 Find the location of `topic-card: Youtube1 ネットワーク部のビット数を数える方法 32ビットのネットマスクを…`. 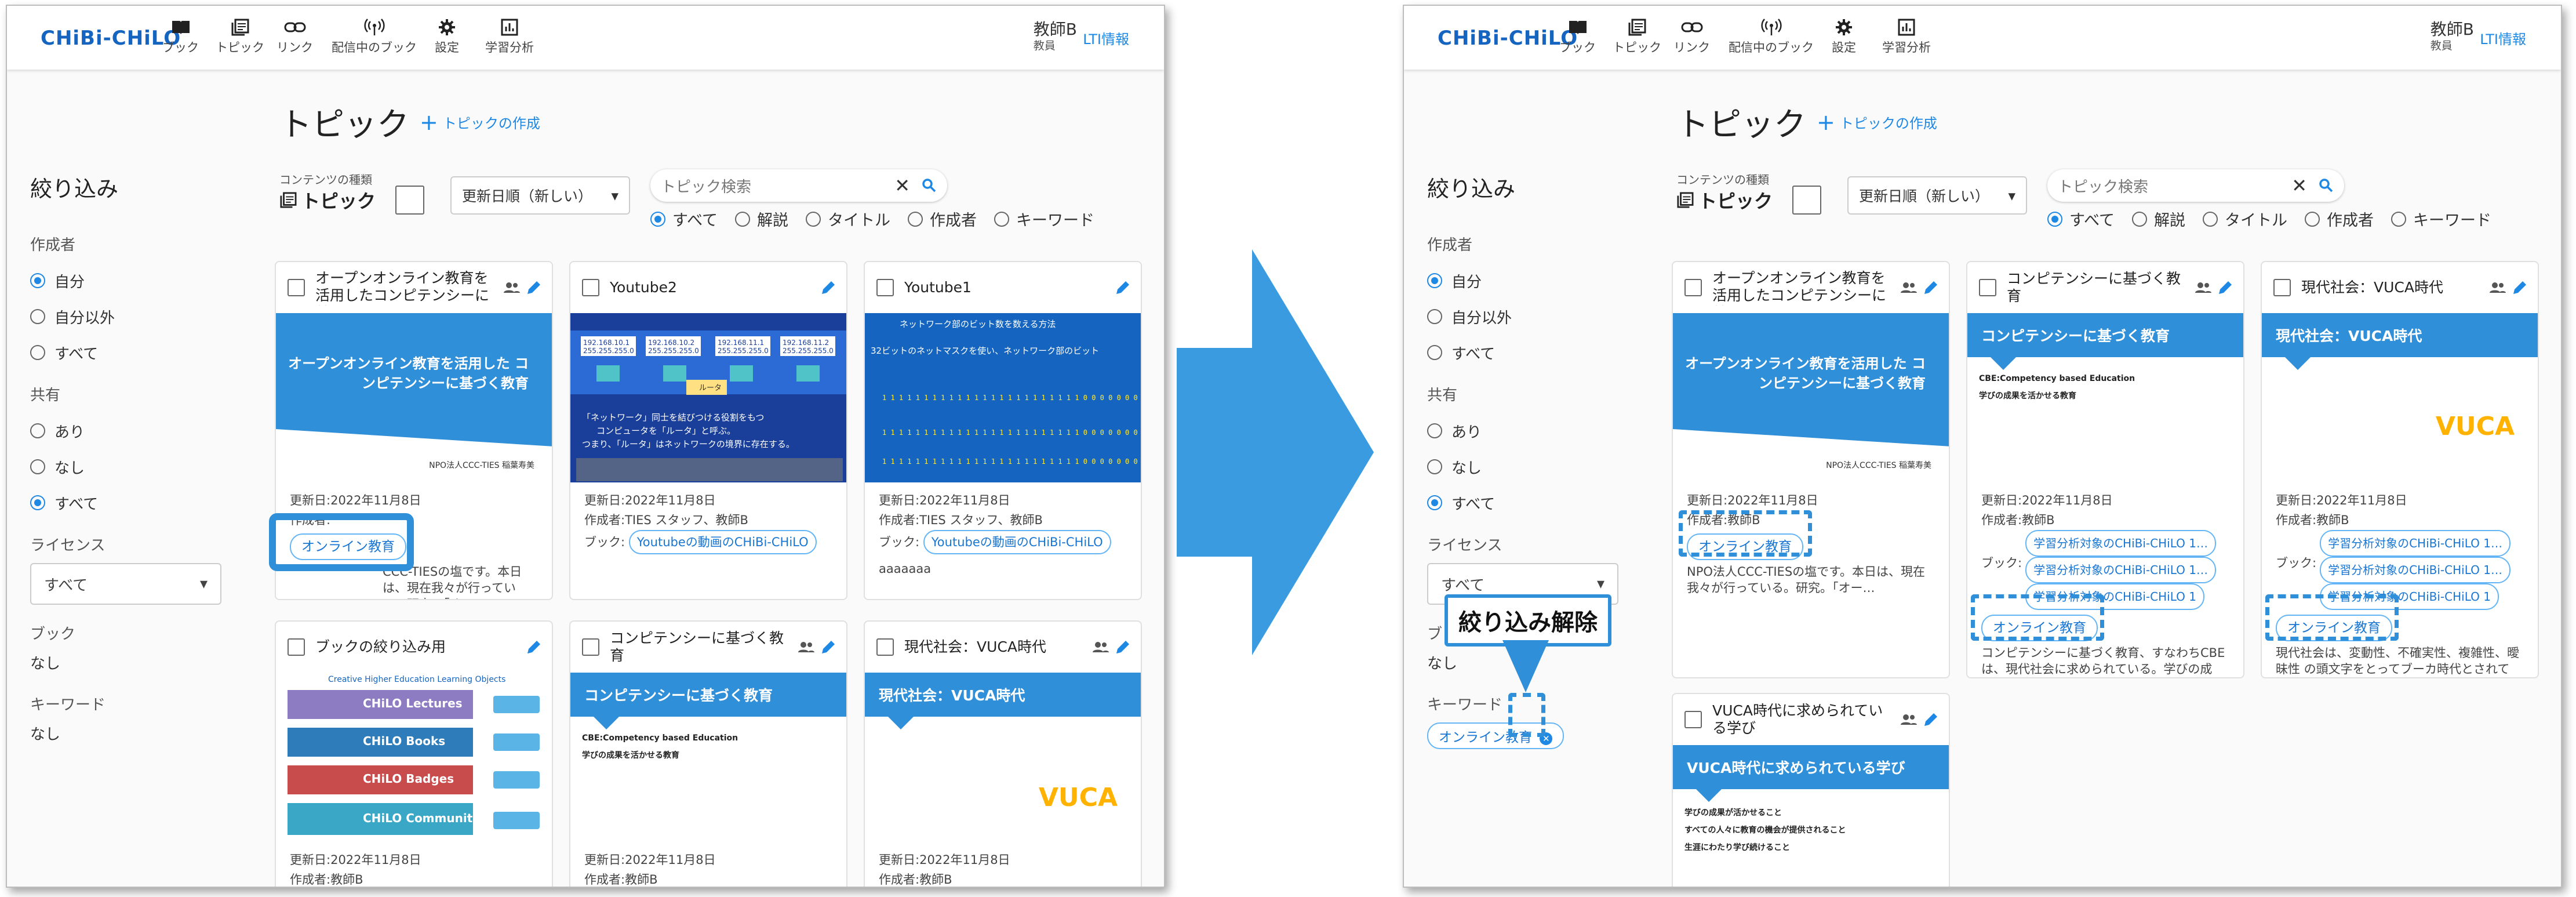

topic-card: Youtube1 ネットワーク部のビット数を数える方法 32ビットのネットマスクを… is located at coordinates (1003, 431).